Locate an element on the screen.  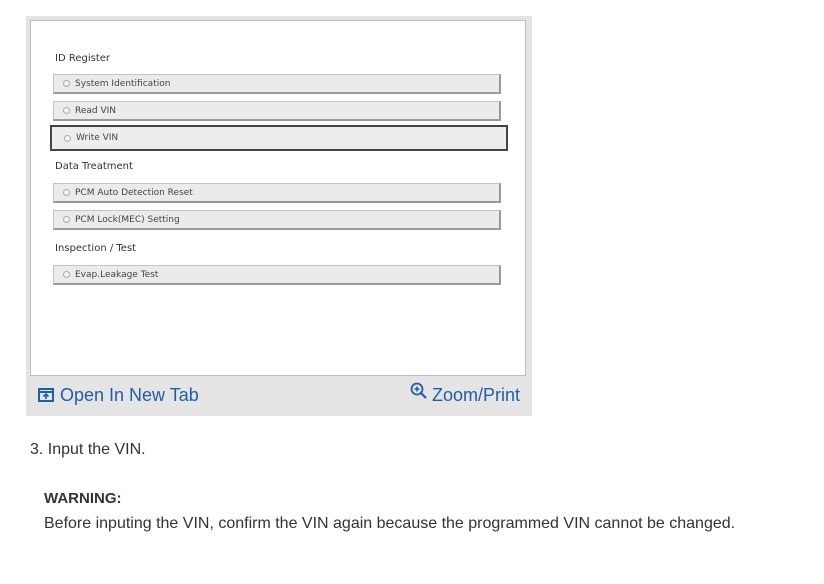
section-title-data-treatment: Data Treatment is located at coordinates (94, 166).